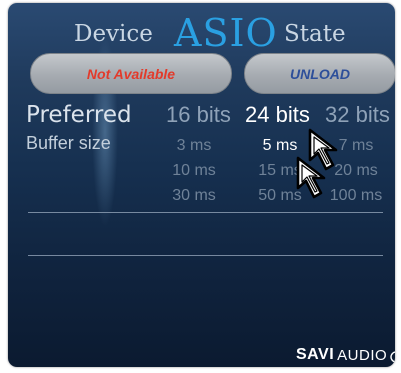 The image size is (401, 373). What do you see at coordinates (68, 143) in the screenshot?
I see `buffer-size-label: Buffer size` at bounding box center [68, 143].